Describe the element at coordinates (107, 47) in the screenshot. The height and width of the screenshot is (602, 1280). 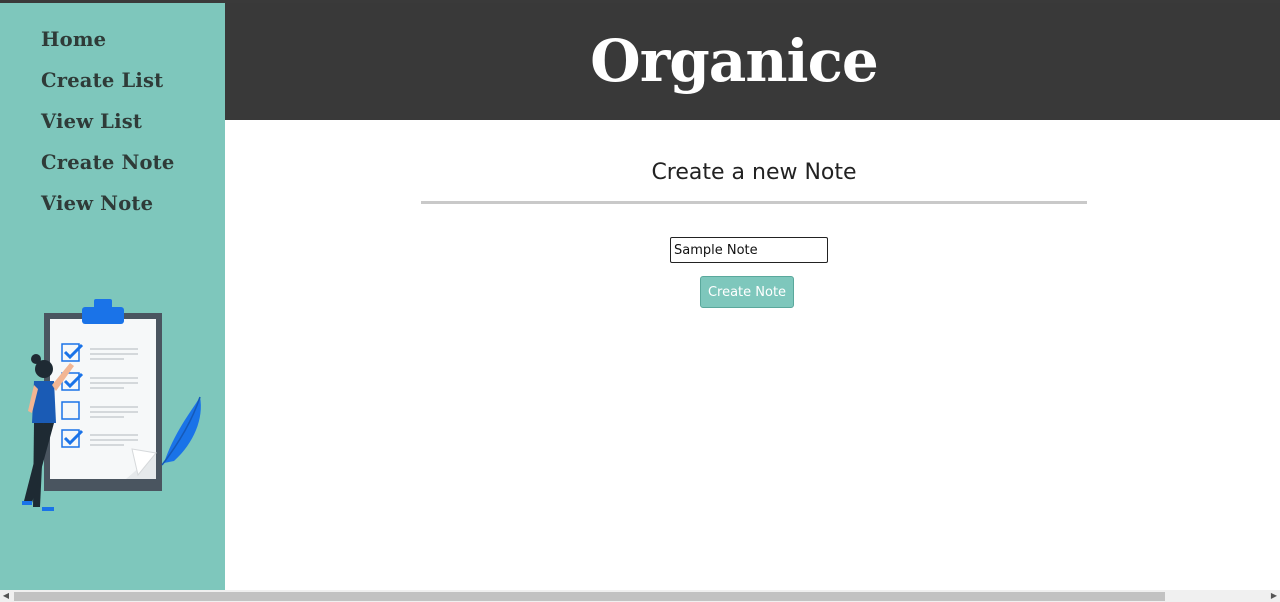
I see `sidebar-item-home: Home` at that location.